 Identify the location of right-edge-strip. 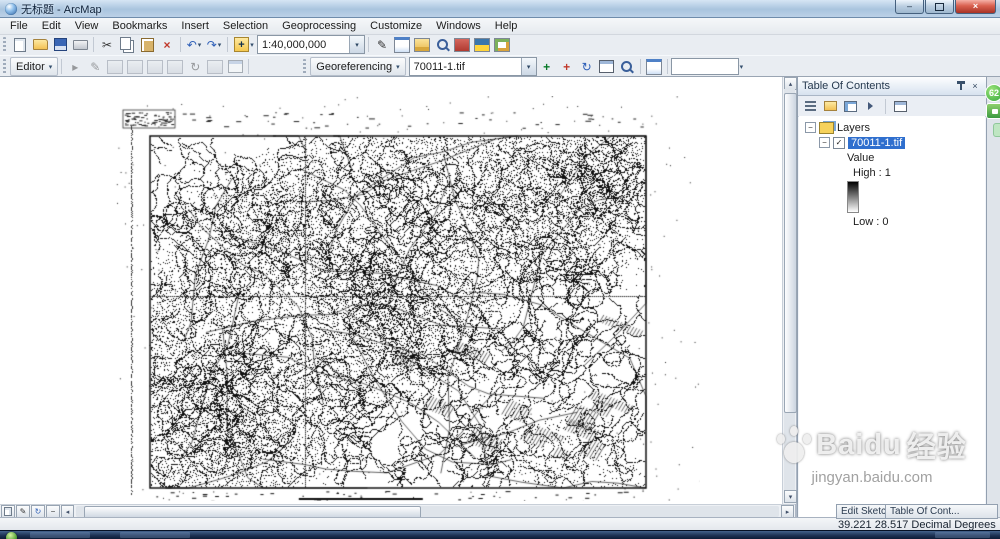
(992, 296).